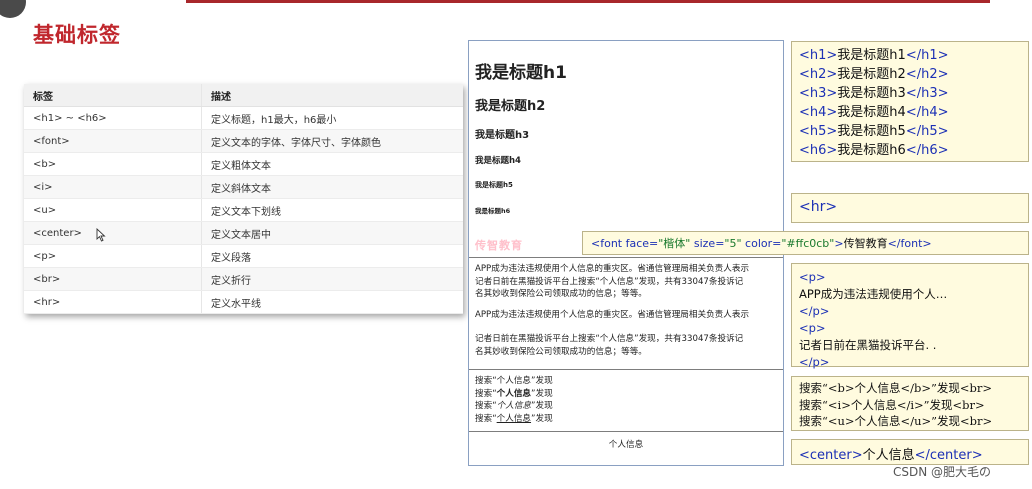  I want to click on code-line: 搜索“<u>个人信息</u>”发现<br>, so click(896, 421).